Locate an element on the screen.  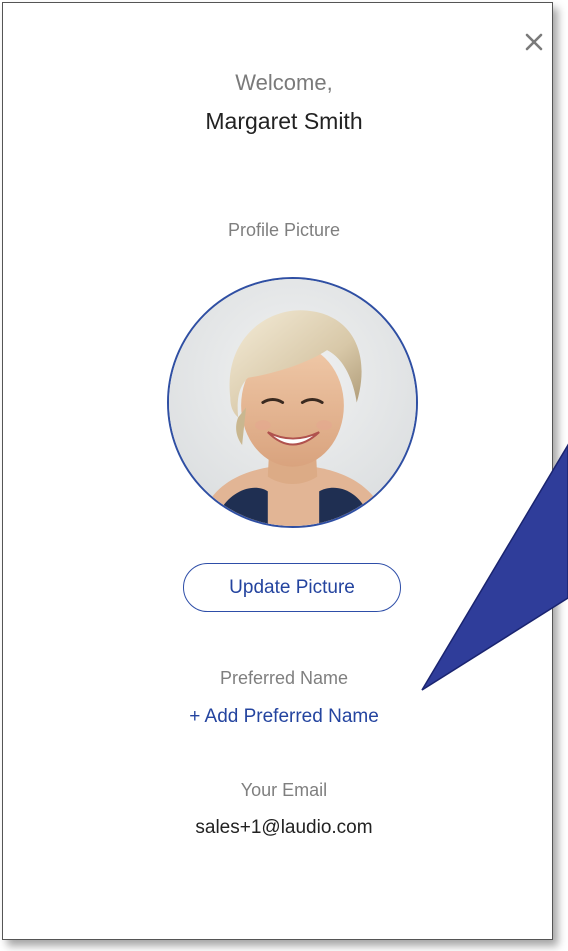
email-value: sales+1@laudio.com is located at coordinates (284, 827).